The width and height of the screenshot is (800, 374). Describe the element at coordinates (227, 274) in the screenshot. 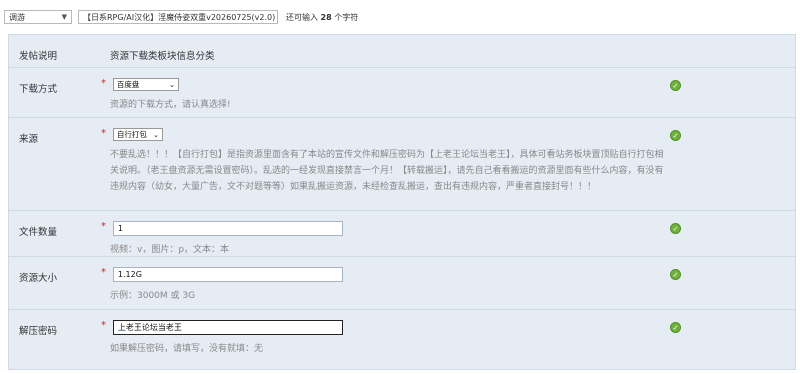

I see `resource-size-input: 1.12G` at that location.